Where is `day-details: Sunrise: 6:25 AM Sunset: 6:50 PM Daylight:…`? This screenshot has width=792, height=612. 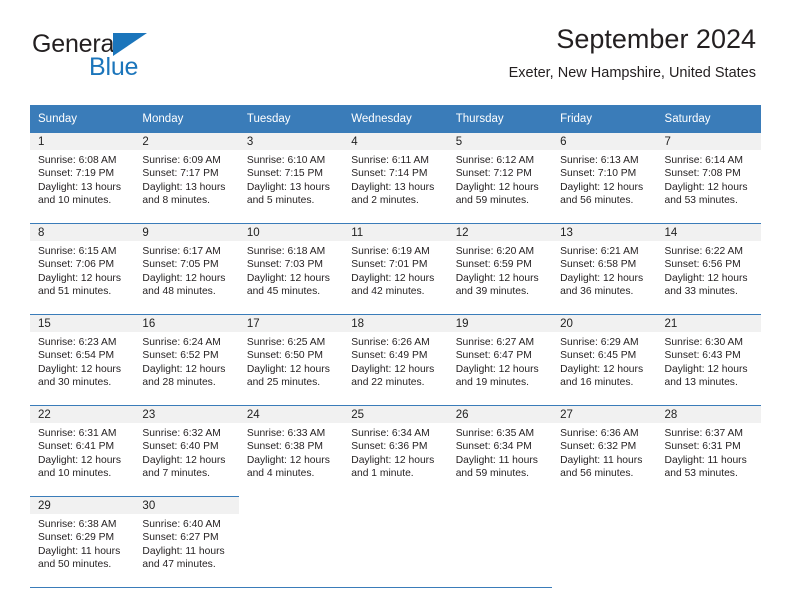 day-details: Sunrise: 6:25 AM Sunset: 6:50 PM Daylight:… is located at coordinates (291, 361).